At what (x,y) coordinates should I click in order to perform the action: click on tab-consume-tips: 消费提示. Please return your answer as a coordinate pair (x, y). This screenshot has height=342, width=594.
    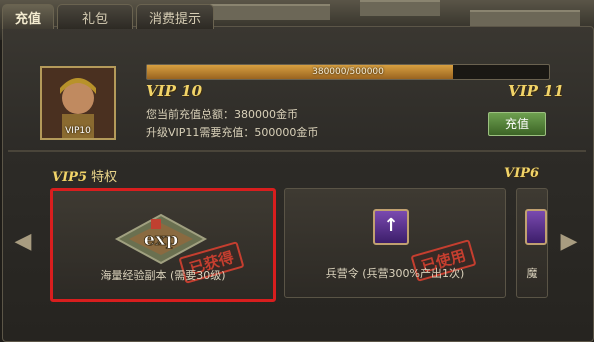
    Looking at the image, I should click on (175, 16).